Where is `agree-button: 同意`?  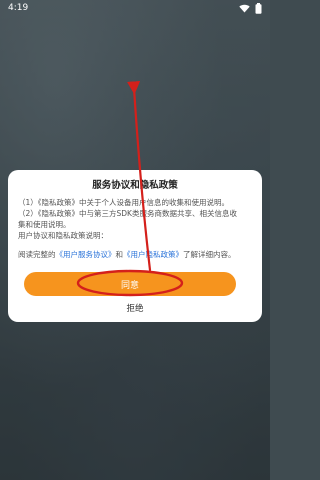
agree-button: 同意 is located at coordinates (130, 284).